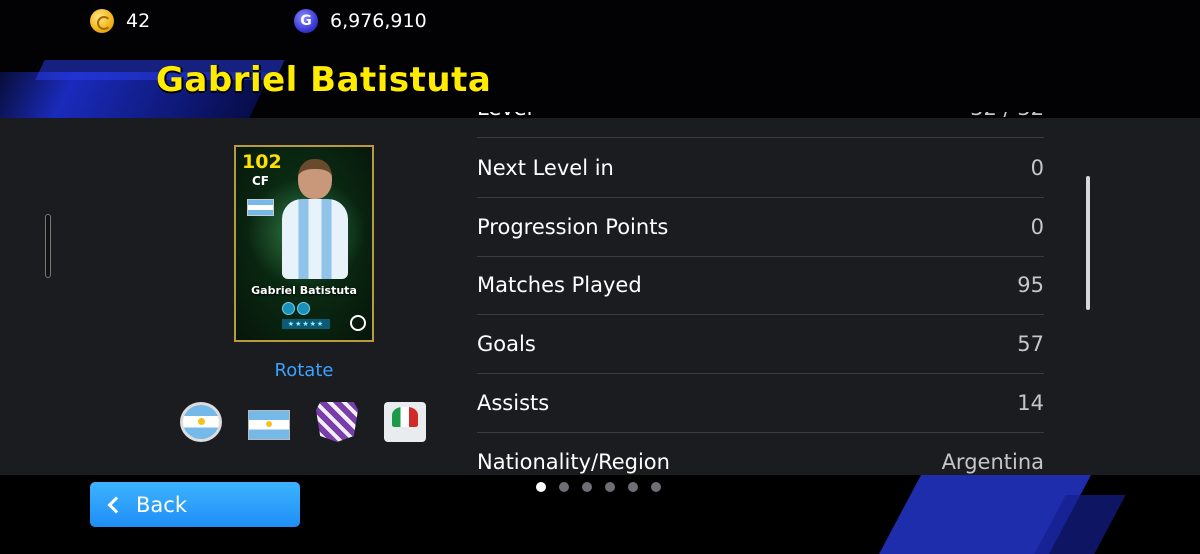  I want to click on player-figure, so click(315, 228).